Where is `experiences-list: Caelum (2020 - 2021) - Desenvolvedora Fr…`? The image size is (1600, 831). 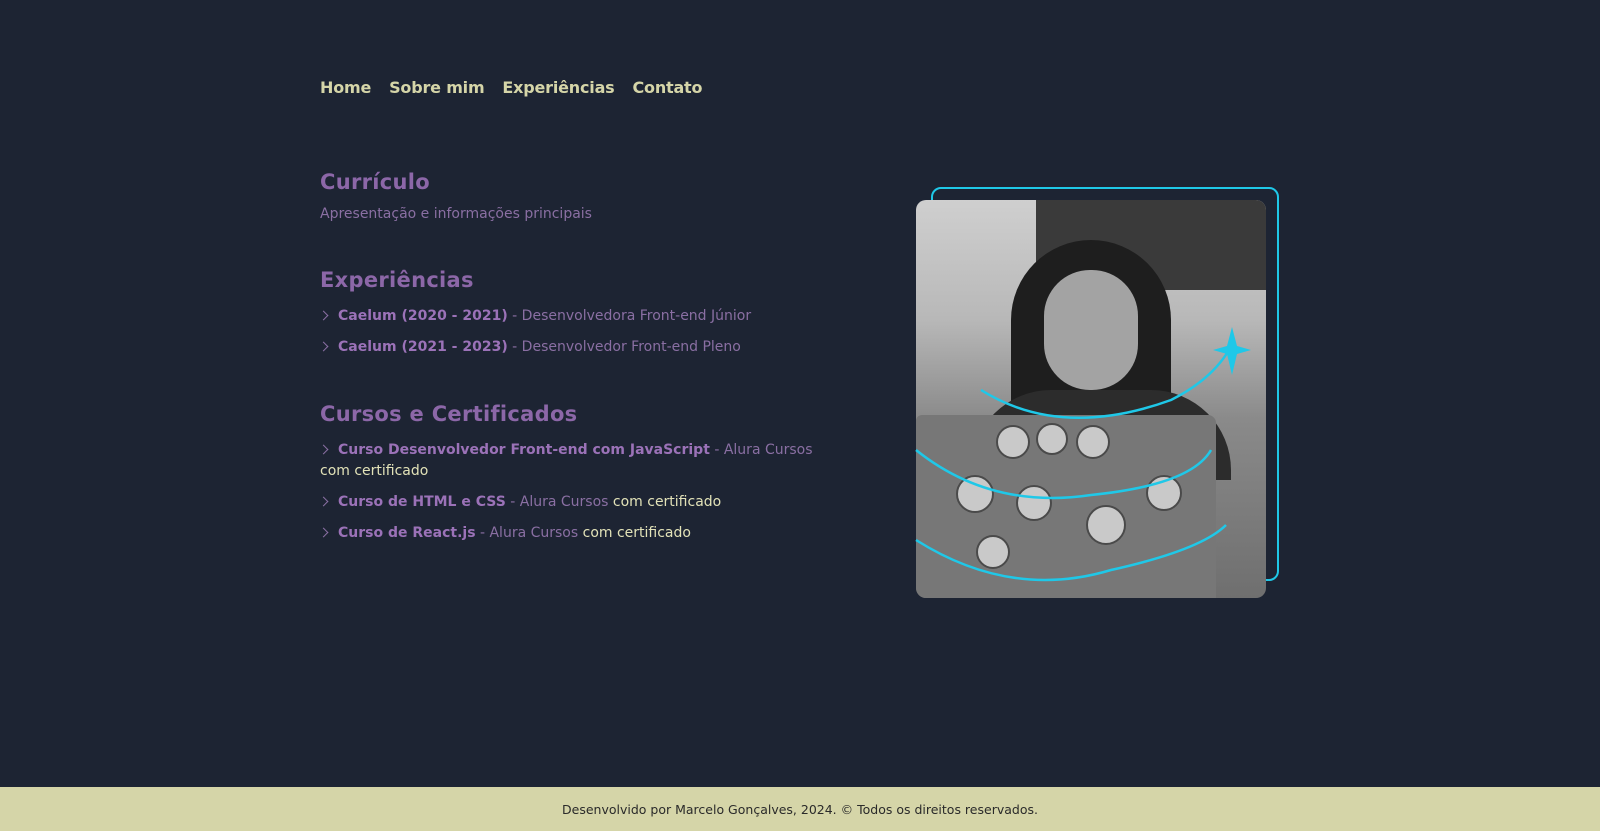
experiences-list: Caelum (2020 - 2021) - Desenvolvedora Fr… is located at coordinates (579, 332).